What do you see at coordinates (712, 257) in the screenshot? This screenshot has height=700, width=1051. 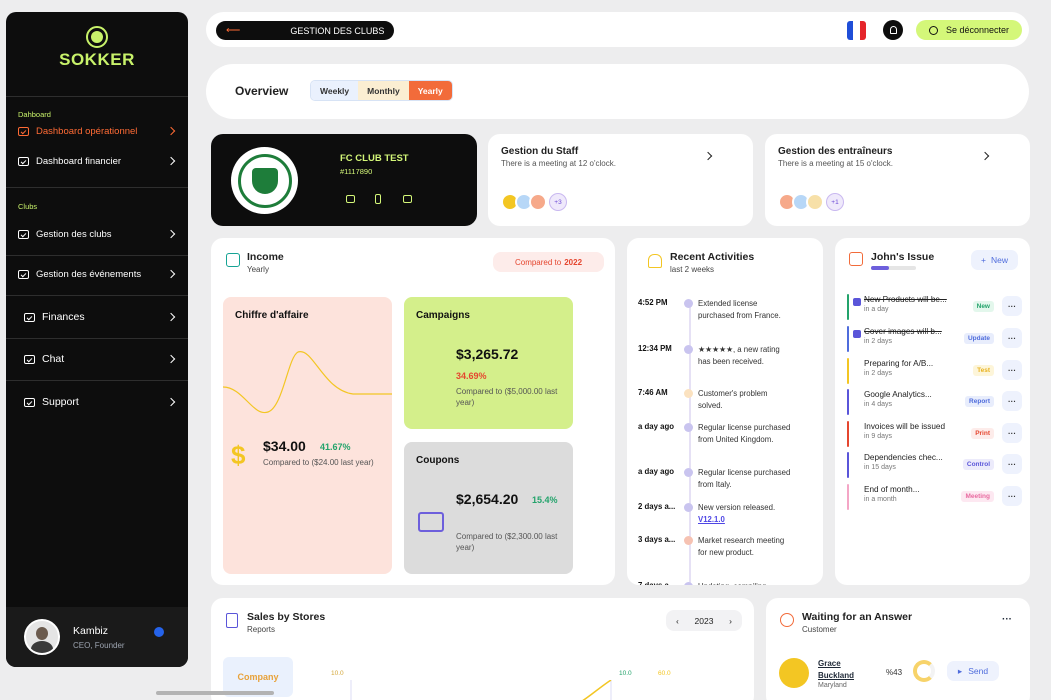 I see `recent-title: Recent Activities` at bounding box center [712, 257].